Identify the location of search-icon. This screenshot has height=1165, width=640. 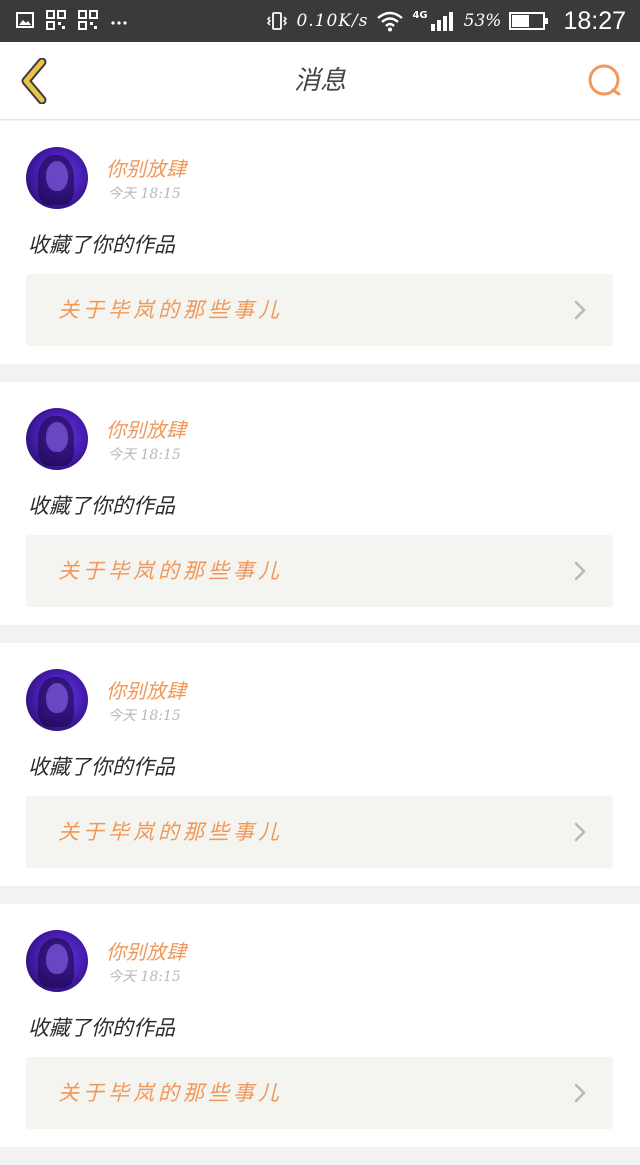
(604, 80).